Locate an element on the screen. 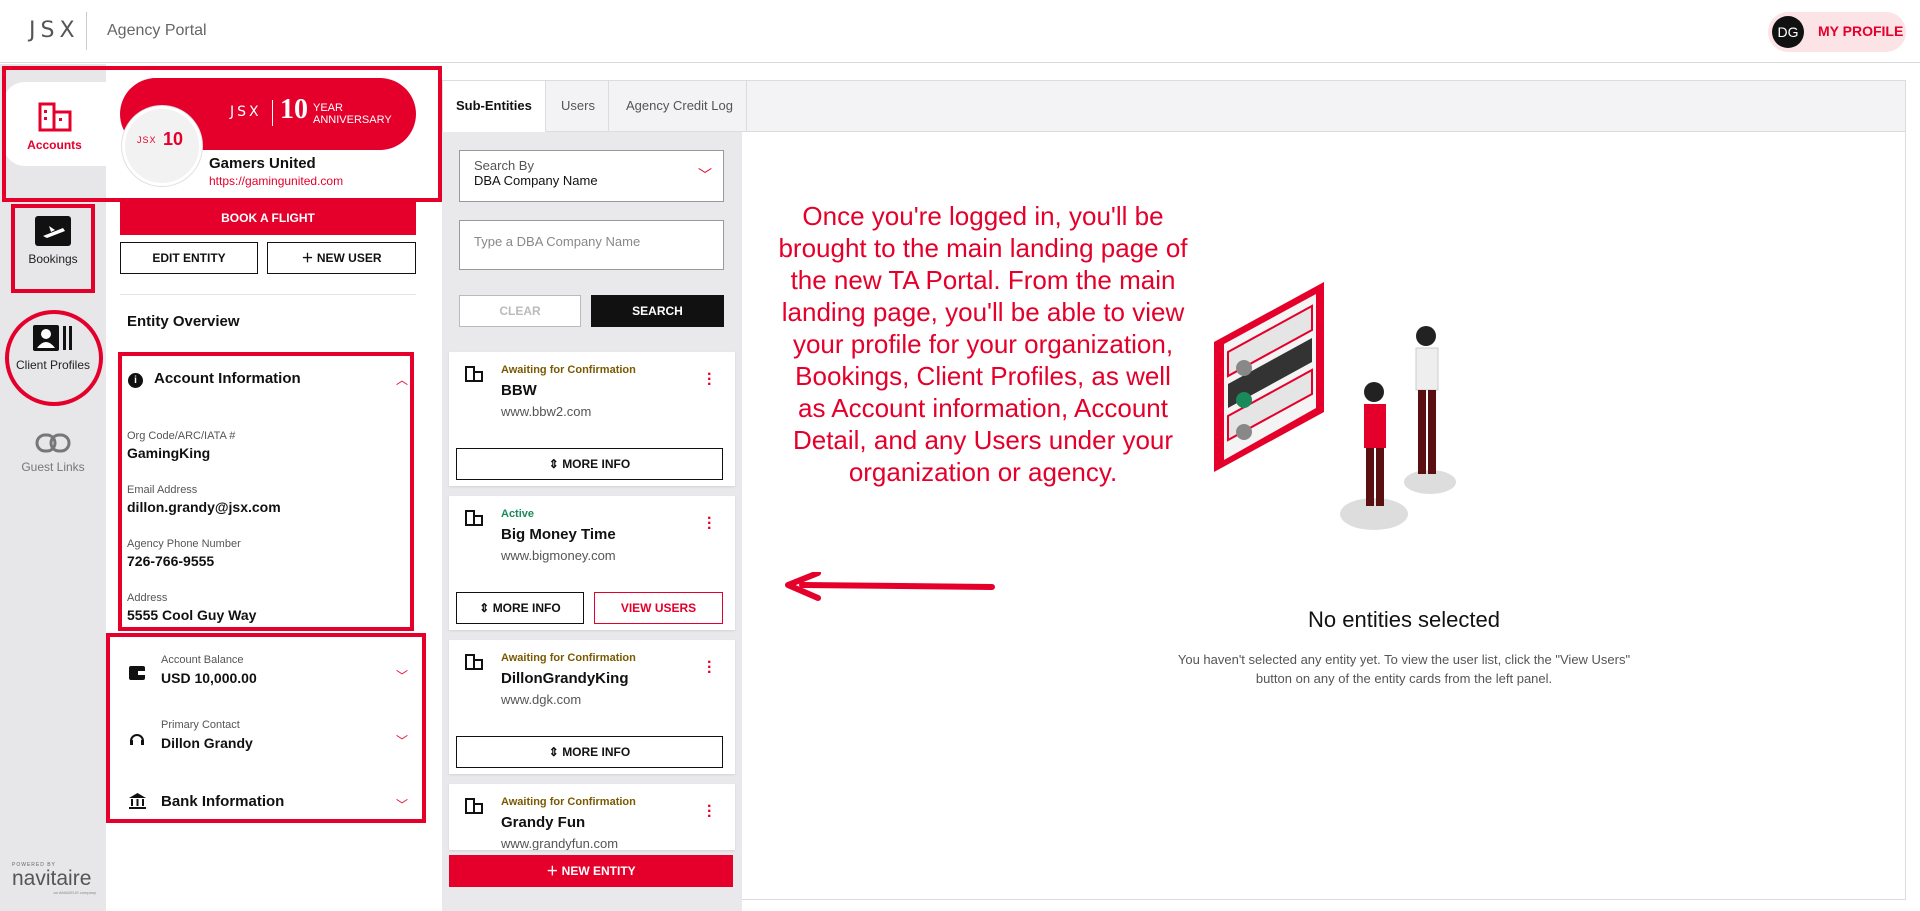 The height and width of the screenshot is (911, 1920). tab-users: Users is located at coordinates (578, 107).